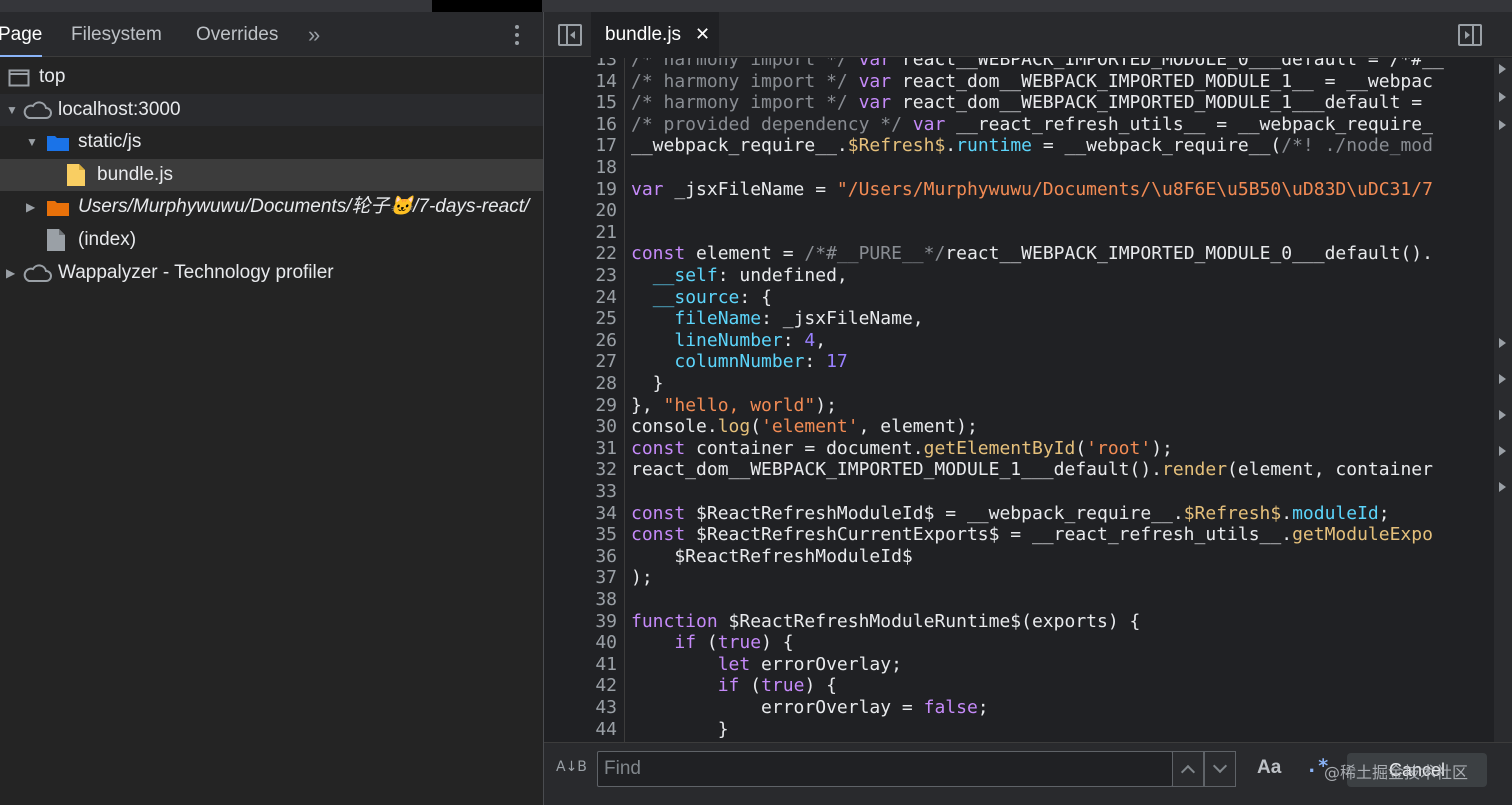 Image resolution: width=1512 pixels, height=805 pixels. Describe the element at coordinates (1019, 362) in the screenshot. I see `code-line: 27 columnNumber: 17` at that location.